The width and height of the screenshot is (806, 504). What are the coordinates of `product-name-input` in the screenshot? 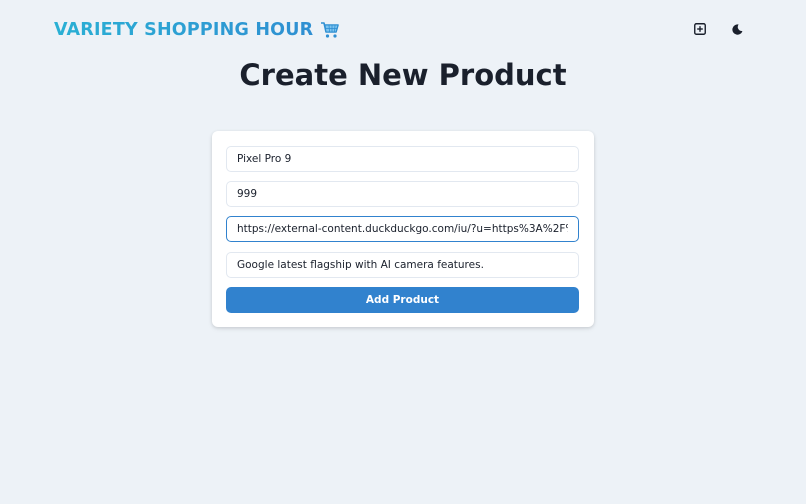 It's located at (402, 159).